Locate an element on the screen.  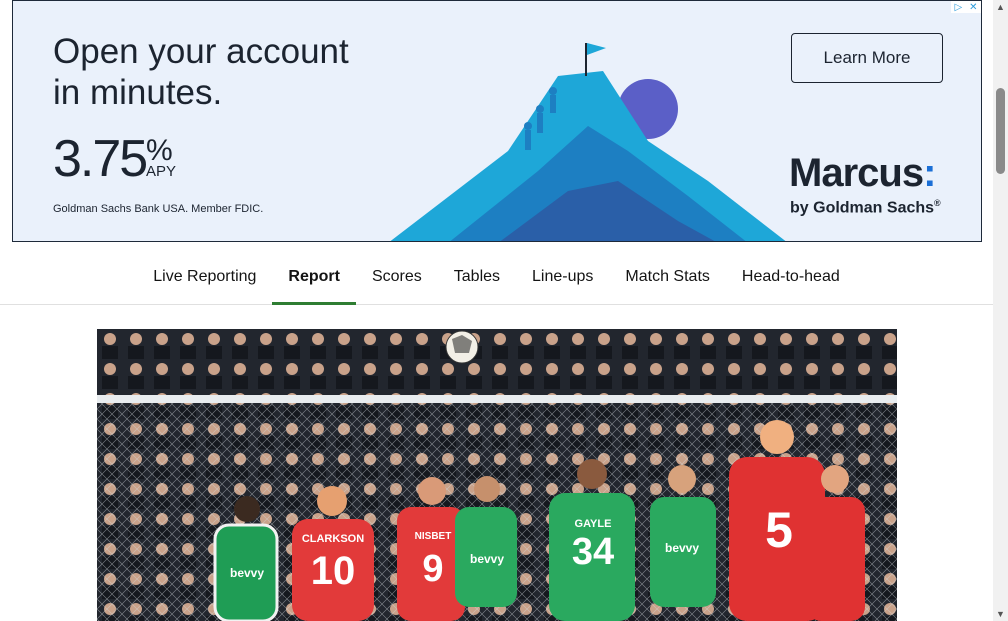
ad-headline: Open your account in minutes. is located at coordinates (201, 72).